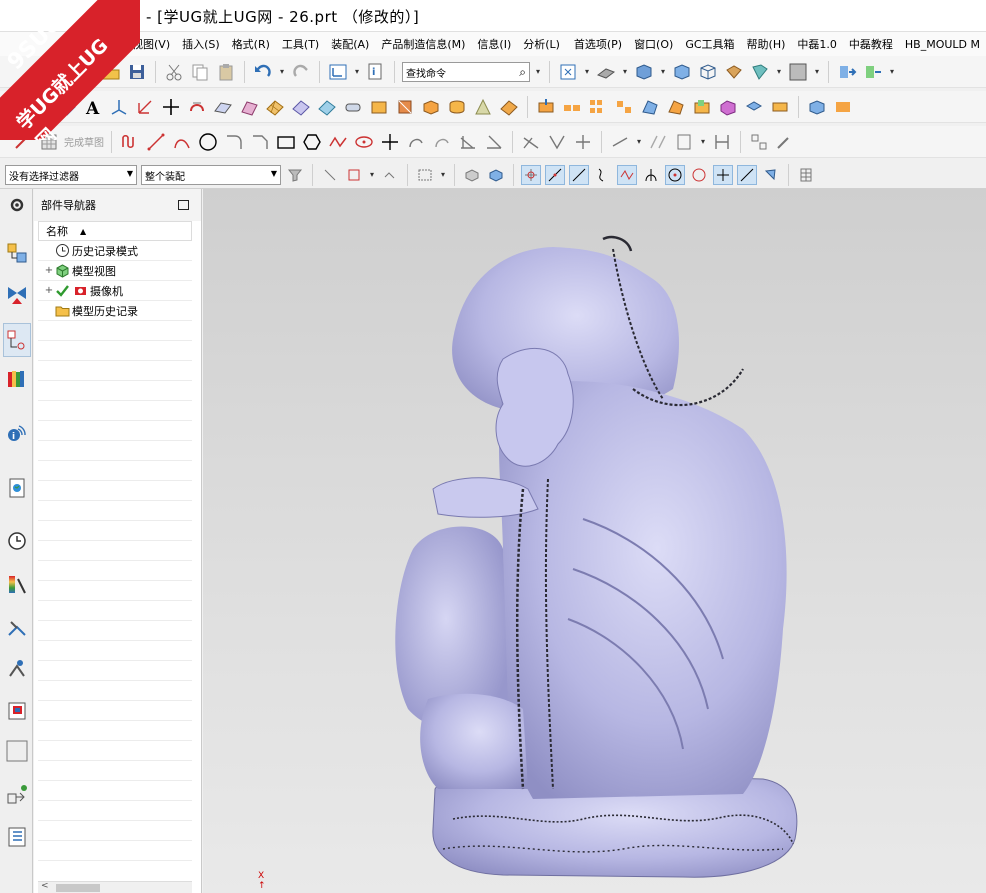 The width and height of the screenshot is (986, 893). Describe the element at coordinates (675, 174) in the screenshot. I see `snap-arc-center-icon` at that location.